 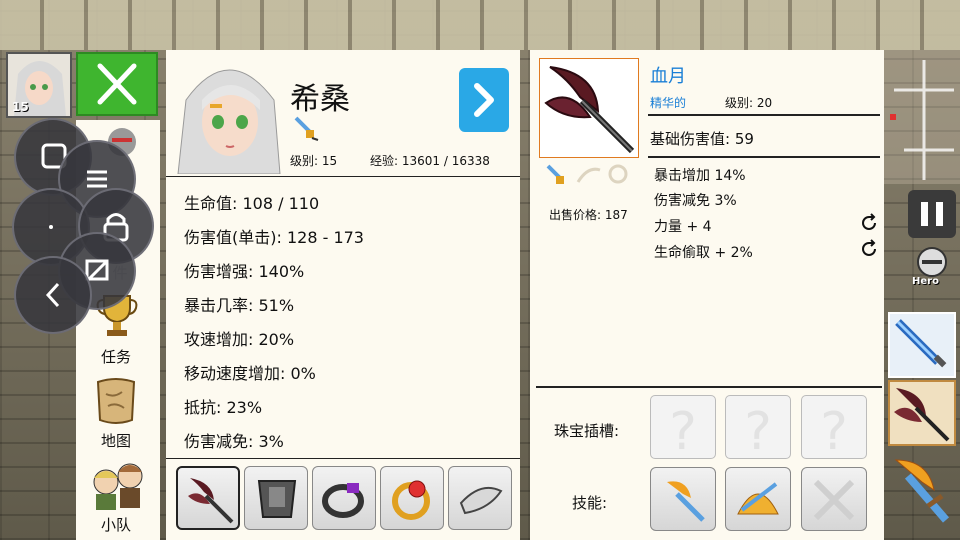 What do you see at coordinates (116, 440) in the screenshot?
I see `map-label: 地图` at bounding box center [116, 440].